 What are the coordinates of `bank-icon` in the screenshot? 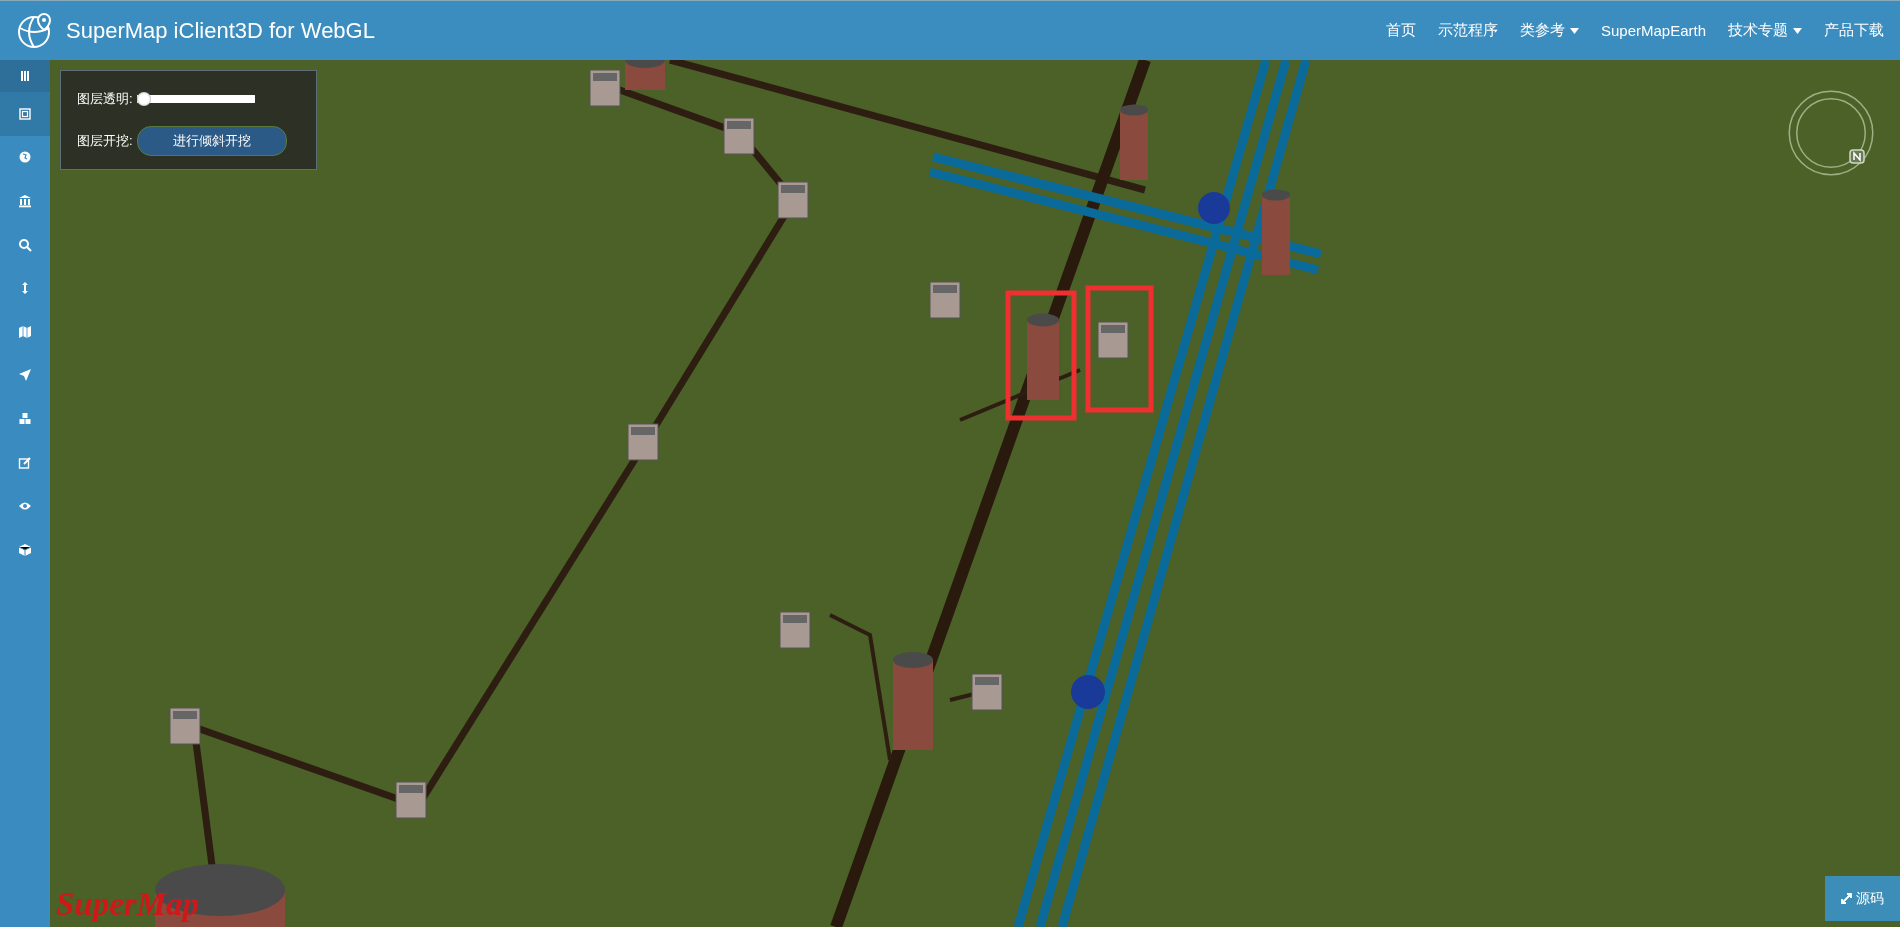 It's located at (25, 201).